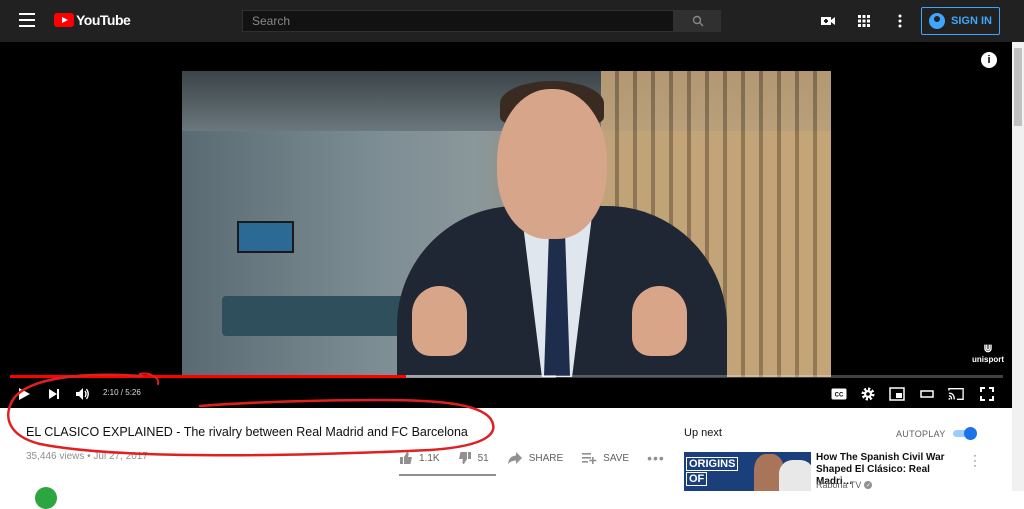 The height and width of the screenshot is (509, 1024). I want to click on channel-watermark: ⋓ unisport, so click(988, 353).